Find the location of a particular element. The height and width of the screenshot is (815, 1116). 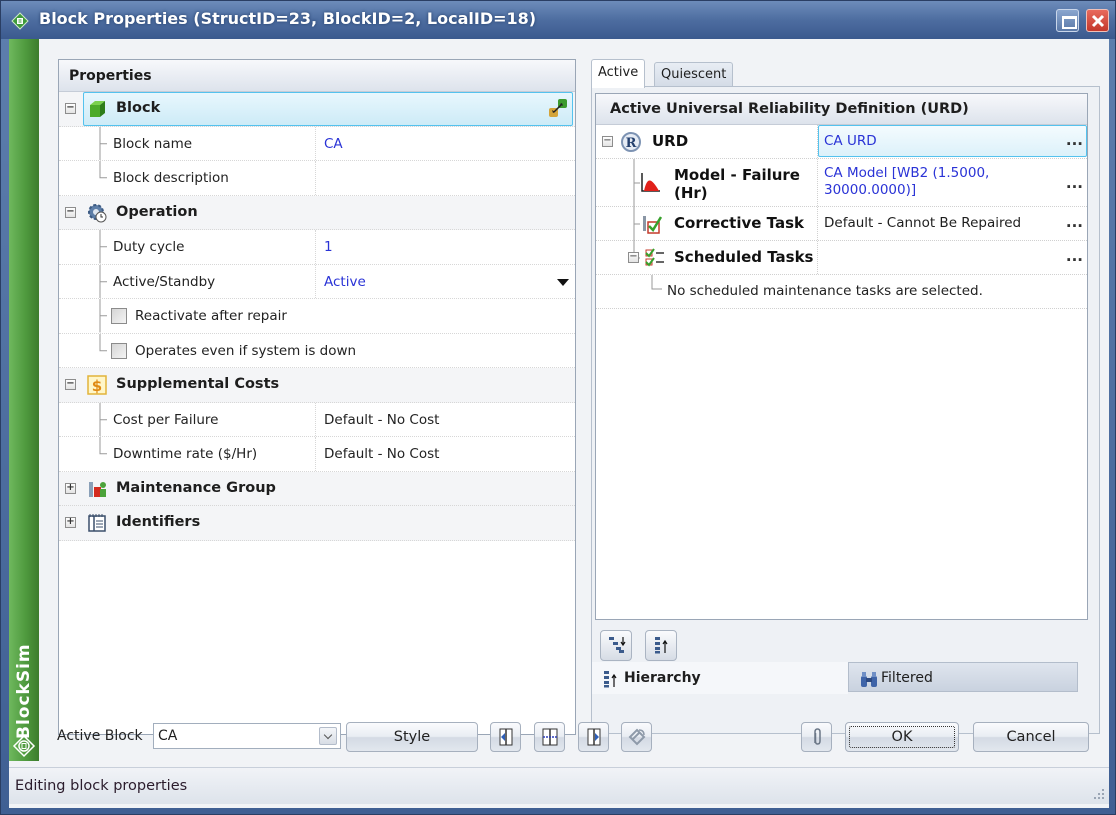

reactivate-after-repair-checkbox is located at coordinates (119, 316).